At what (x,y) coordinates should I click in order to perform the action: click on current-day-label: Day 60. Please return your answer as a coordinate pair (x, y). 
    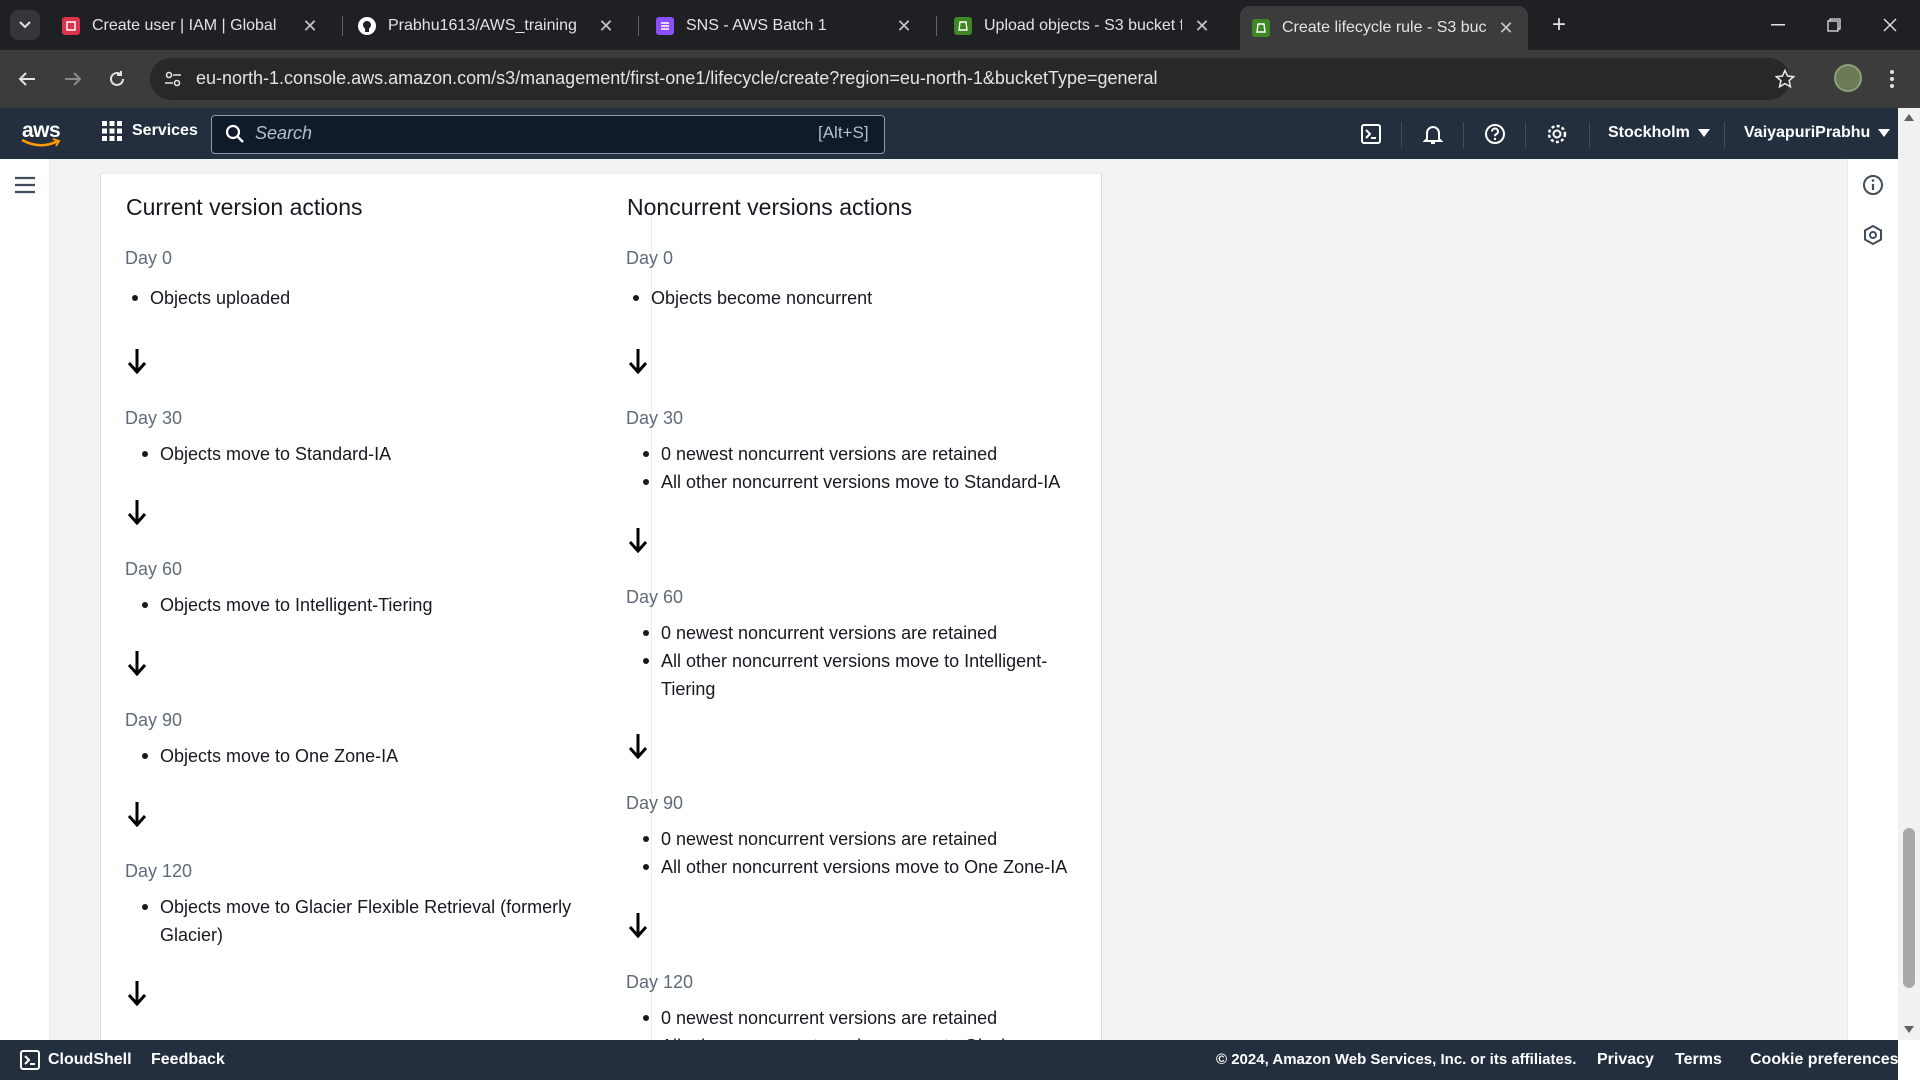
    Looking at the image, I should click on (154, 569).